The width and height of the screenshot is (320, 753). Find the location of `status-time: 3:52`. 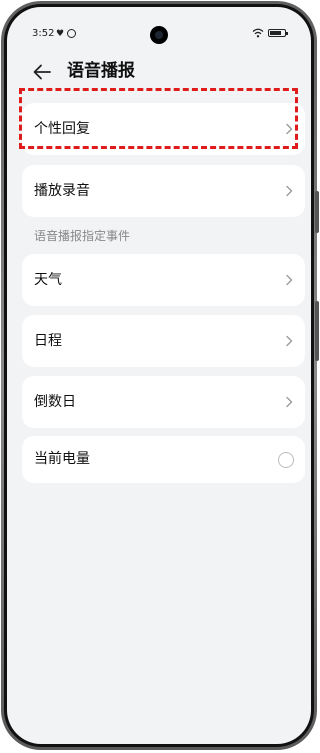

status-time: 3:52 is located at coordinates (43, 33).